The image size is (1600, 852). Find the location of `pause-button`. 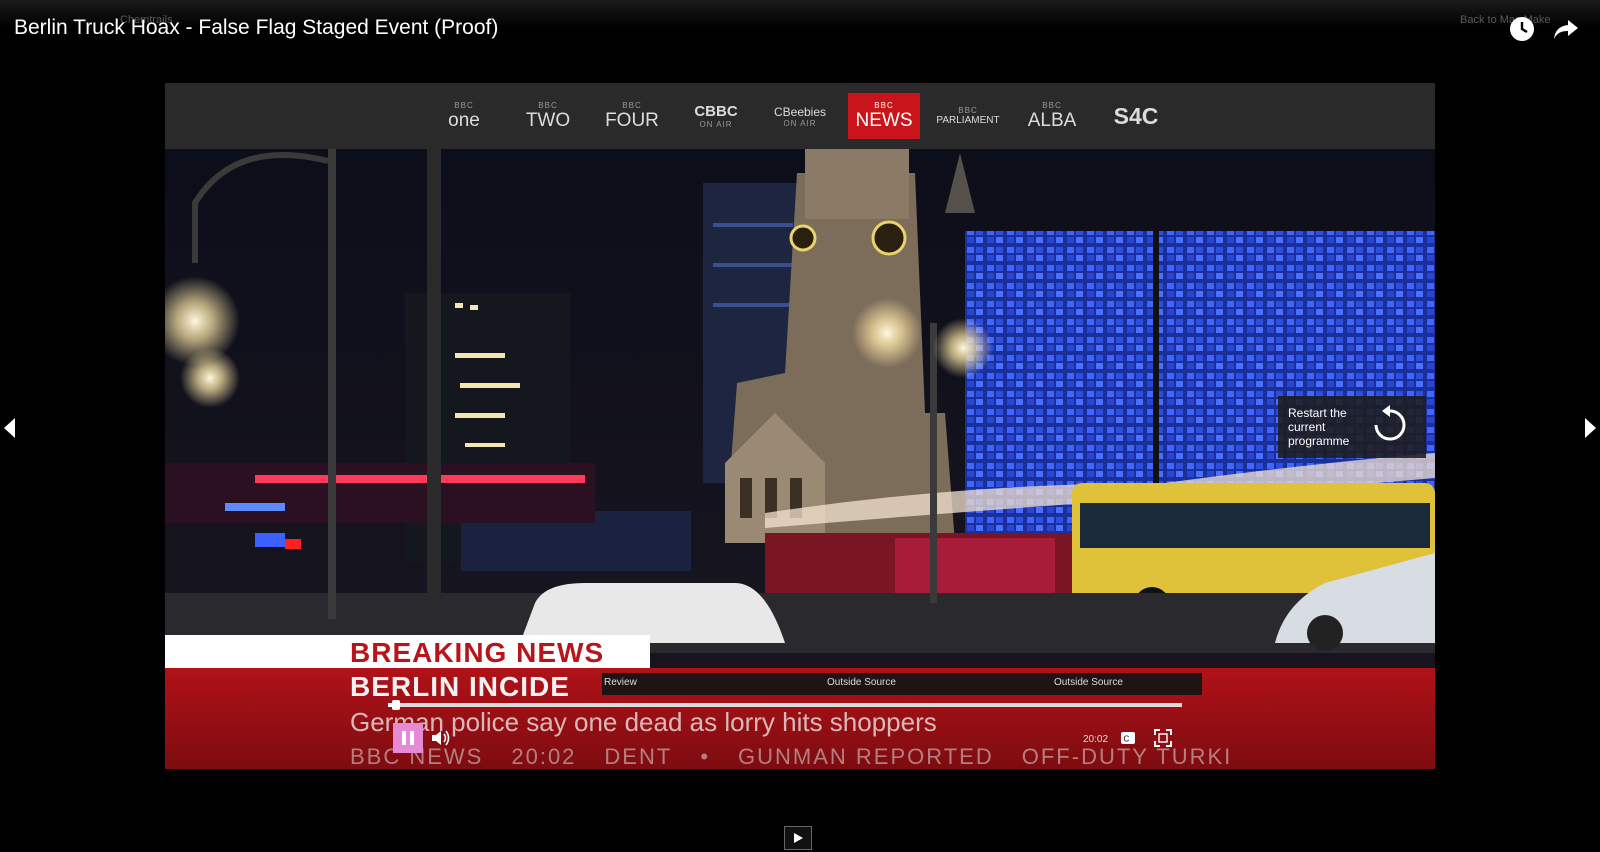

pause-button is located at coordinates (408, 738).